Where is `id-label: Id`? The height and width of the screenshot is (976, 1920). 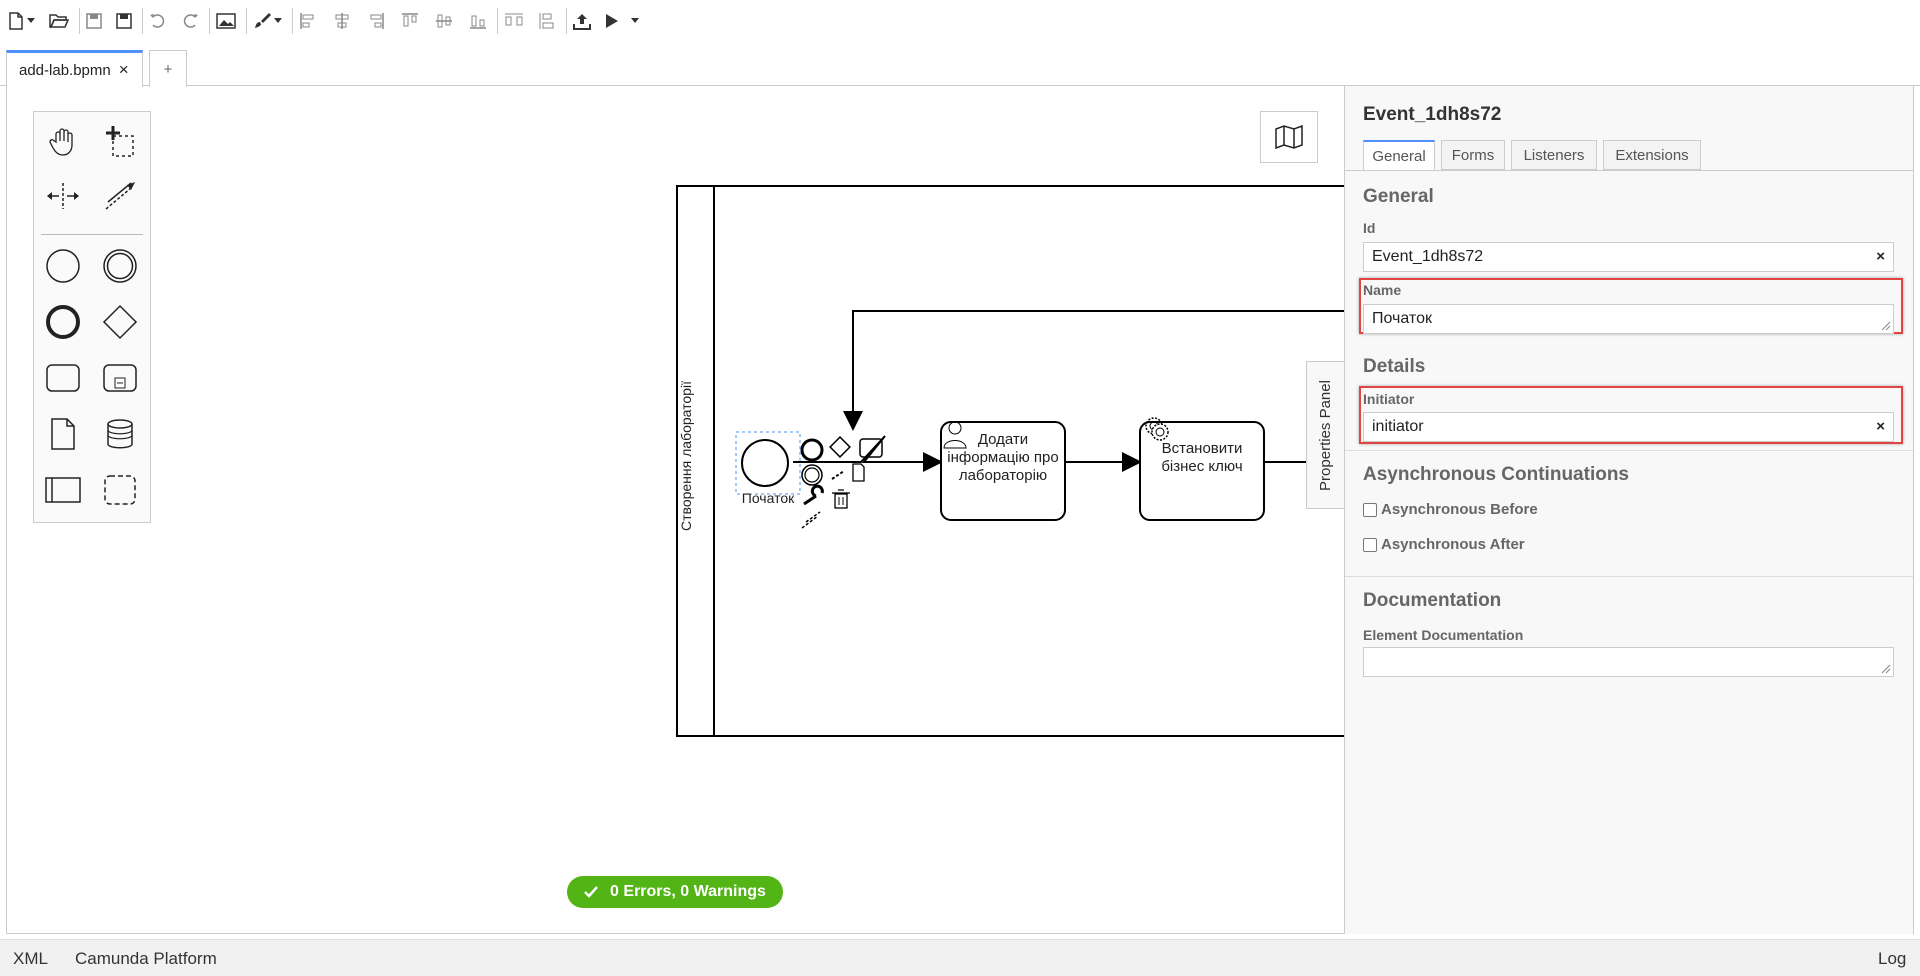 id-label: Id is located at coordinates (1369, 228).